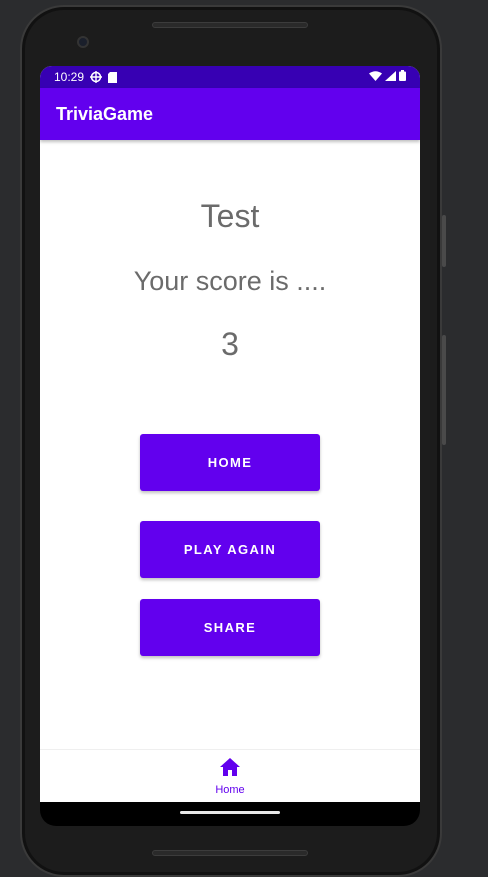 The image size is (488, 877). Describe the element at coordinates (113, 77) in the screenshot. I see `sd-card-icon` at that location.